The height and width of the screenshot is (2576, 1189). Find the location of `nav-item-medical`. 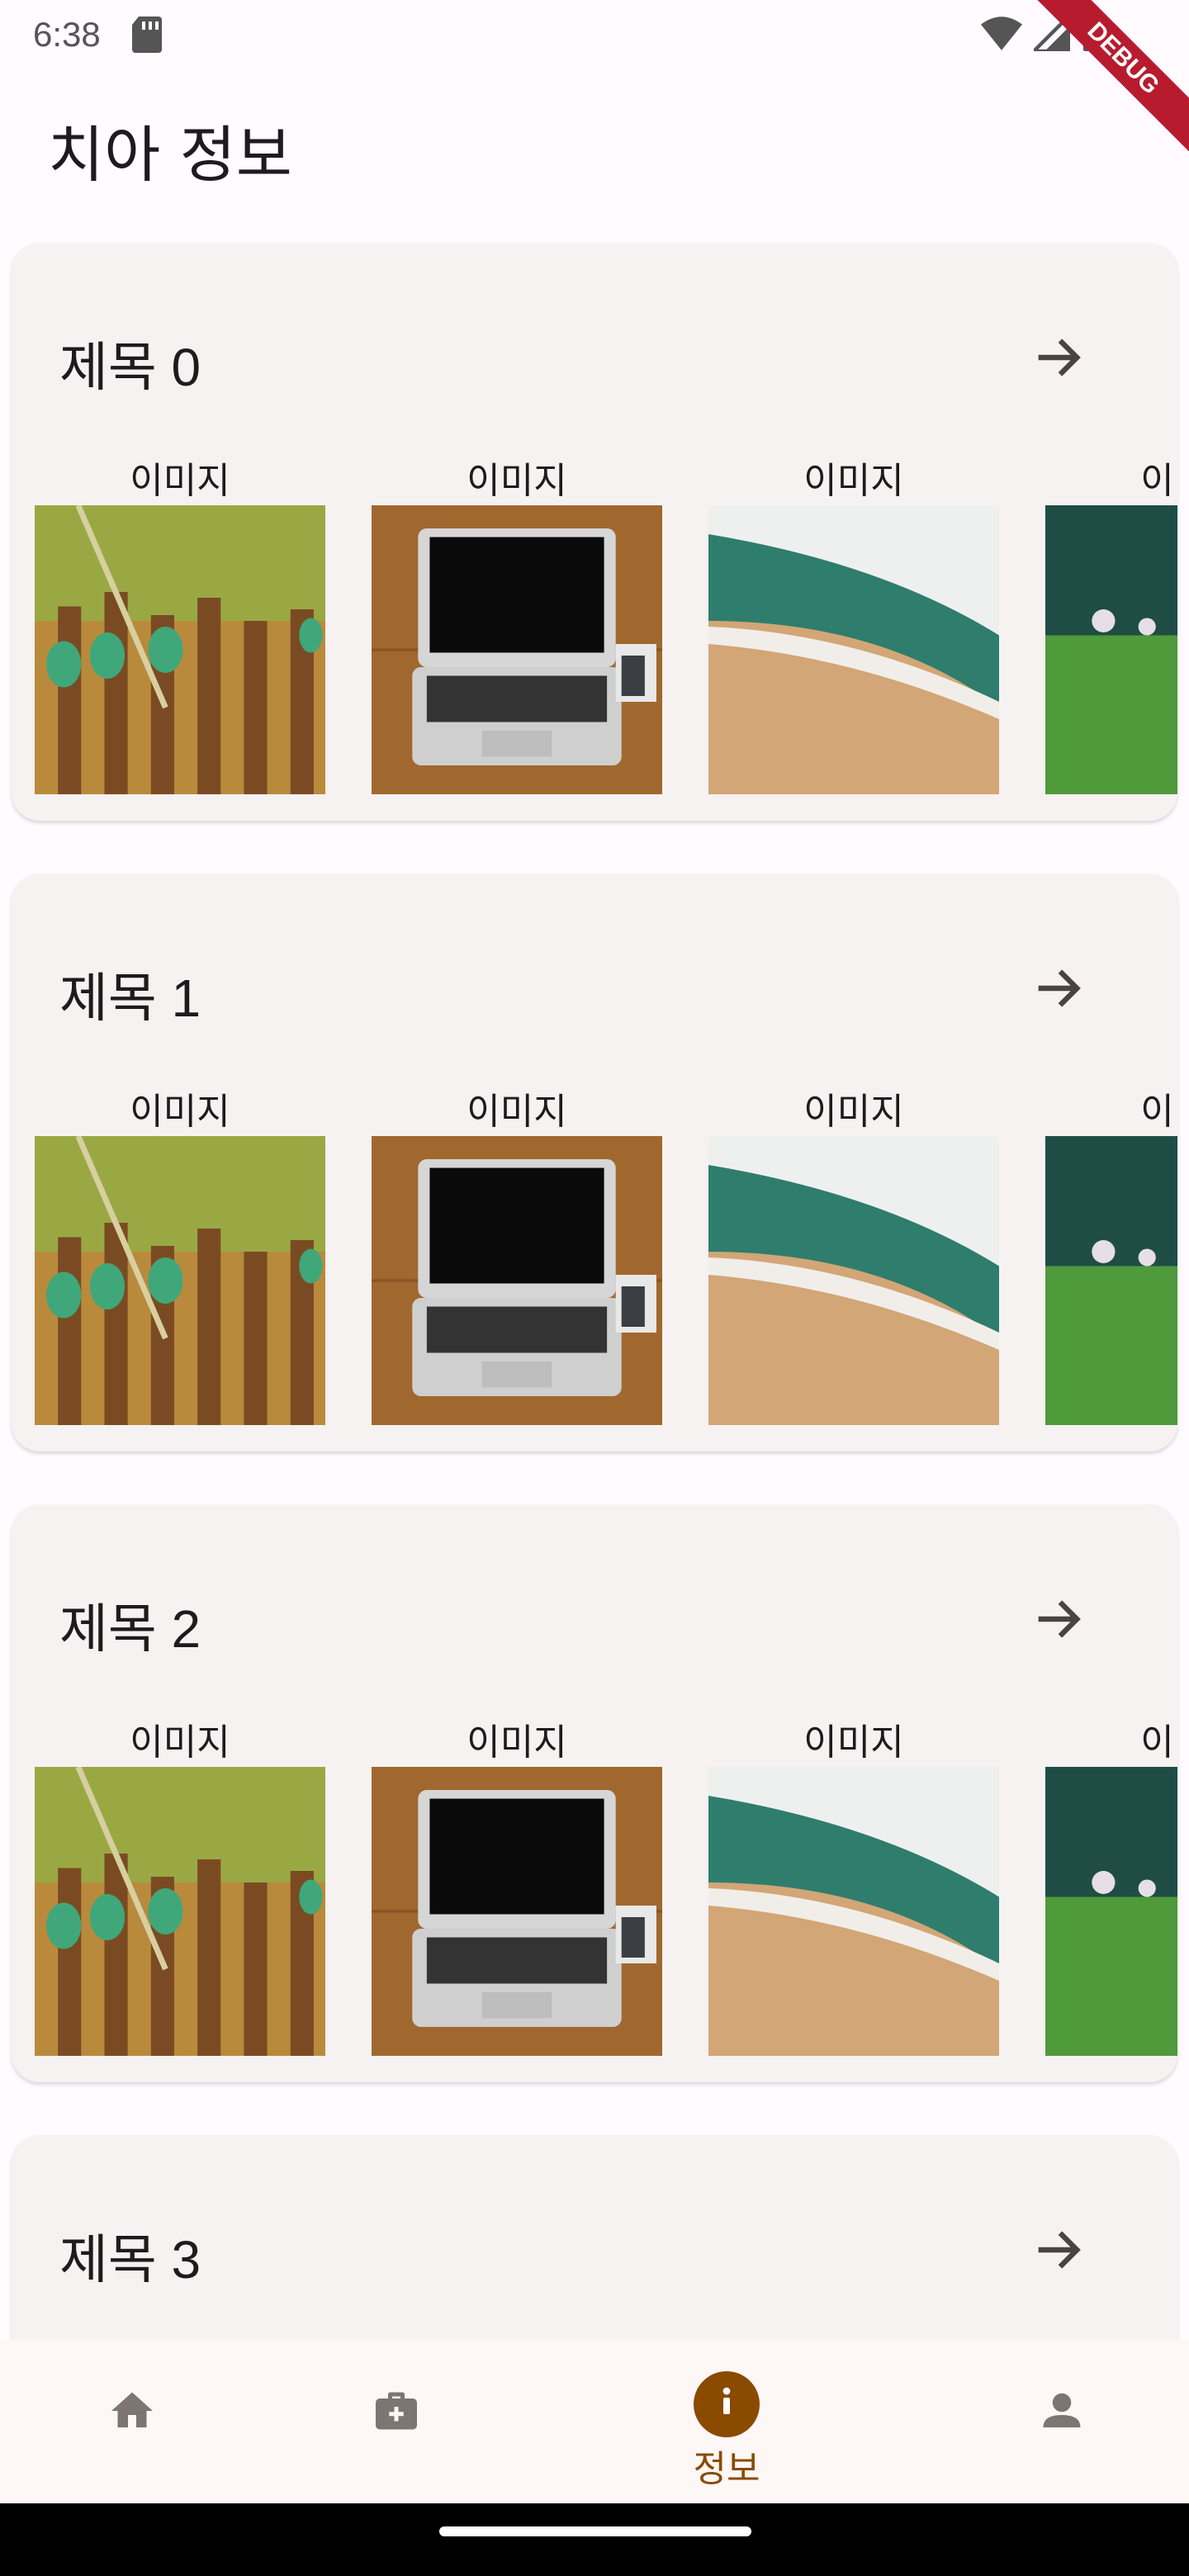

nav-item-medical is located at coordinates (396, 2421).